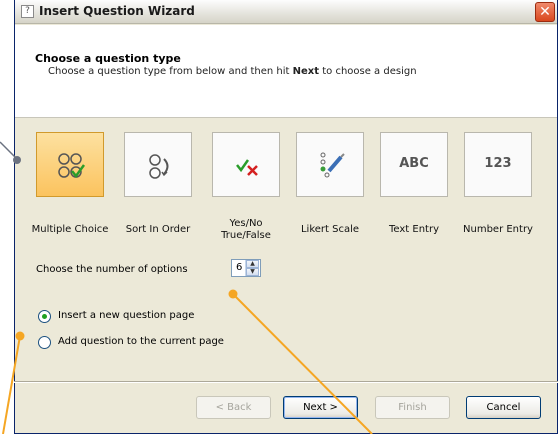 The width and height of the screenshot is (558, 434). What do you see at coordinates (412, 407) in the screenshot?
I see `finish-button: Finish` at bounding box center [412, 407].